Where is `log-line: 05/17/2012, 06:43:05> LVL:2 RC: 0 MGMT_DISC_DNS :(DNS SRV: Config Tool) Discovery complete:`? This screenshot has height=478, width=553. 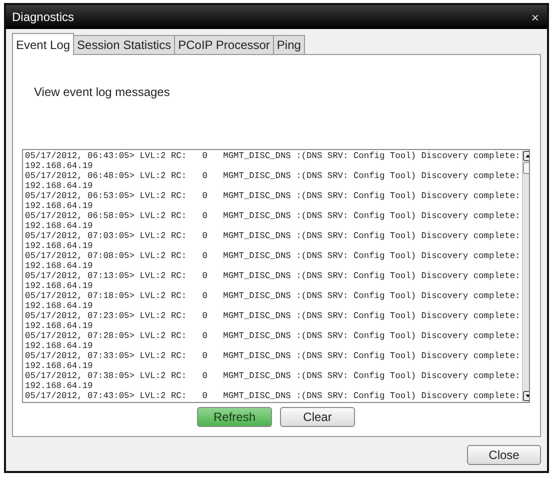 log-line: 05/17/2012, 06:43:05> LVL:2 RC: 0 MGMT_DISC_DNS :(DNS SRV: Config Tool) Discovery complete: is located at coordinates (272, 156).